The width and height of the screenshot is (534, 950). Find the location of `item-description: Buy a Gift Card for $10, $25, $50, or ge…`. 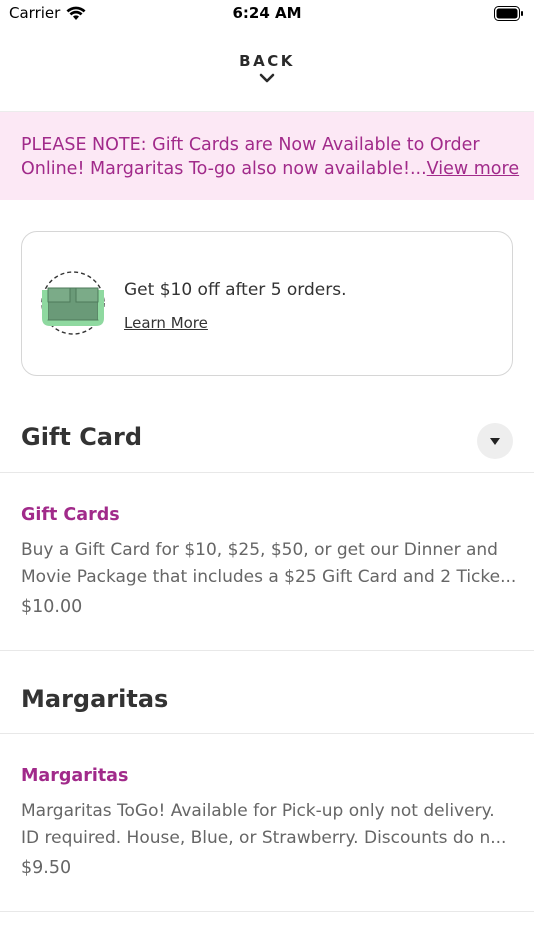

item-description: Buy a Gift Card for $10, $25, $50, or ge… is located at coordinates (269, 564).